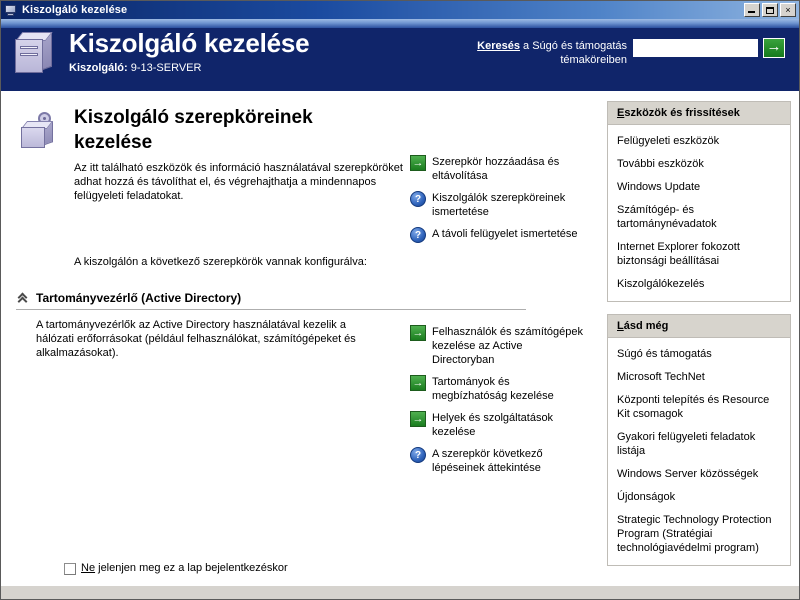 The image size is (800, 600). I want to click on banner-subtitle-label: Kiszolgáló:, so click(98, 68).